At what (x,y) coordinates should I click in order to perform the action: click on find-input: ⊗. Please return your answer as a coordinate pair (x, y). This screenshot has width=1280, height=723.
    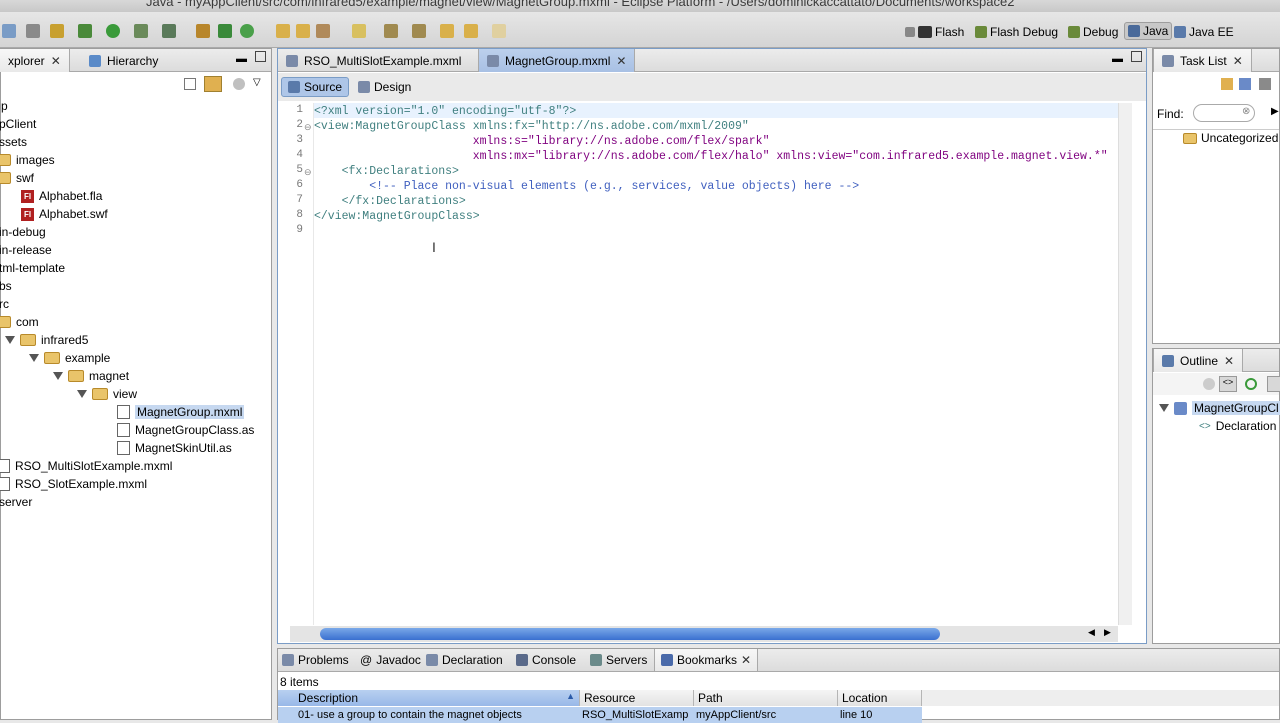
    Looking at the image, I should click on (1224, 113).